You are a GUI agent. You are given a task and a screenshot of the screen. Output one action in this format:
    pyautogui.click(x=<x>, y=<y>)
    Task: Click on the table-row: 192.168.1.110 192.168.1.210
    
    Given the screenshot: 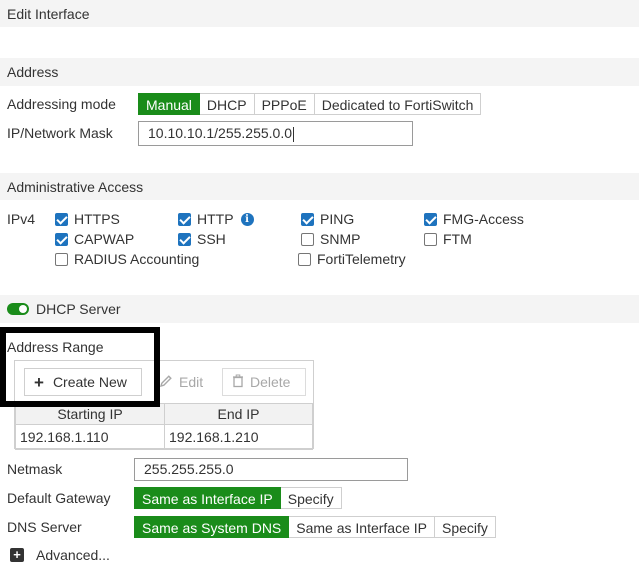 What is the action you would take?
    pyautogui.click(x=164, y=437)
    